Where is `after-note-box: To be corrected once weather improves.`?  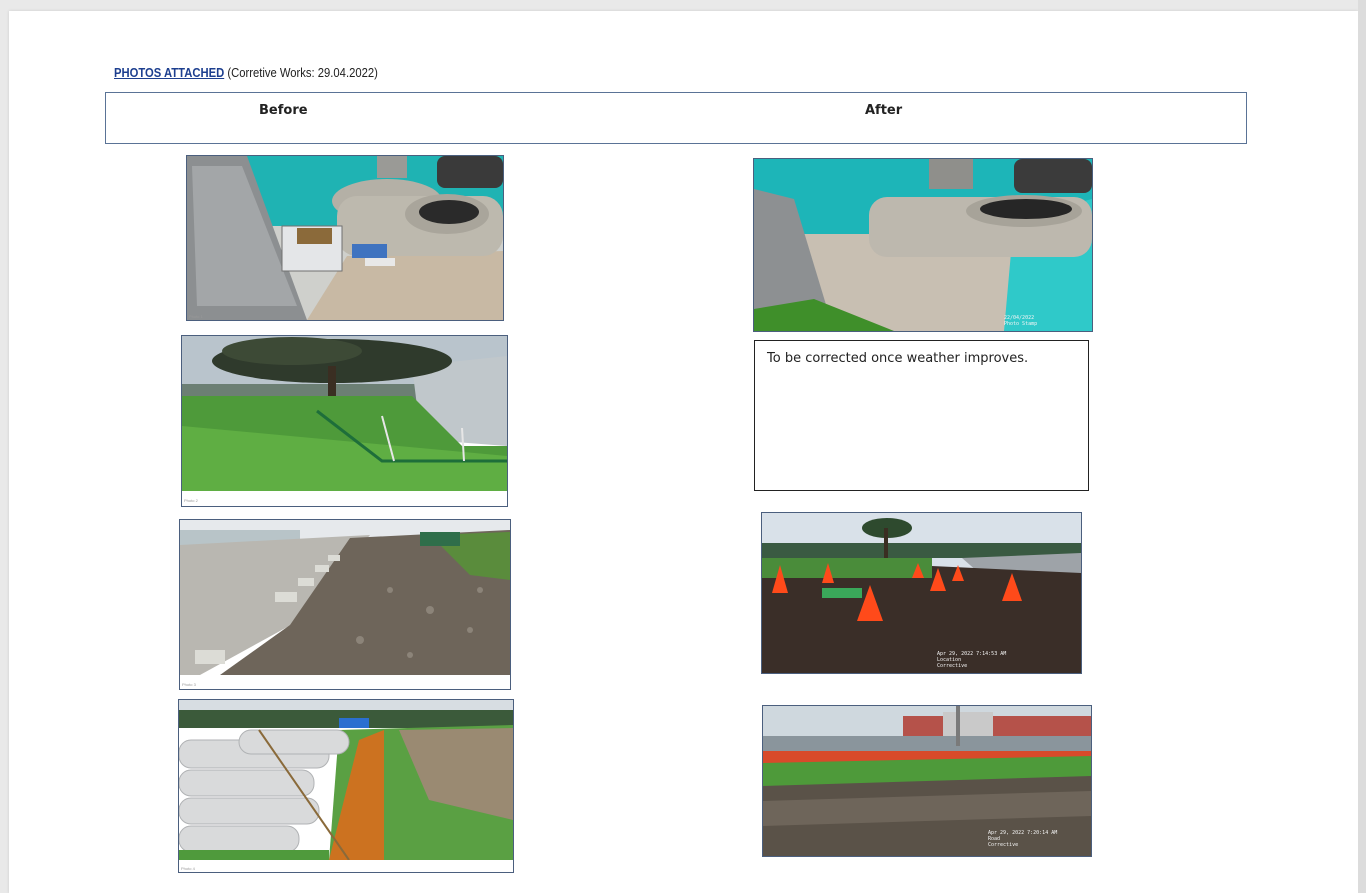
after-note-box: To be corrected once weather improves. is located at coordinates (921, 415).